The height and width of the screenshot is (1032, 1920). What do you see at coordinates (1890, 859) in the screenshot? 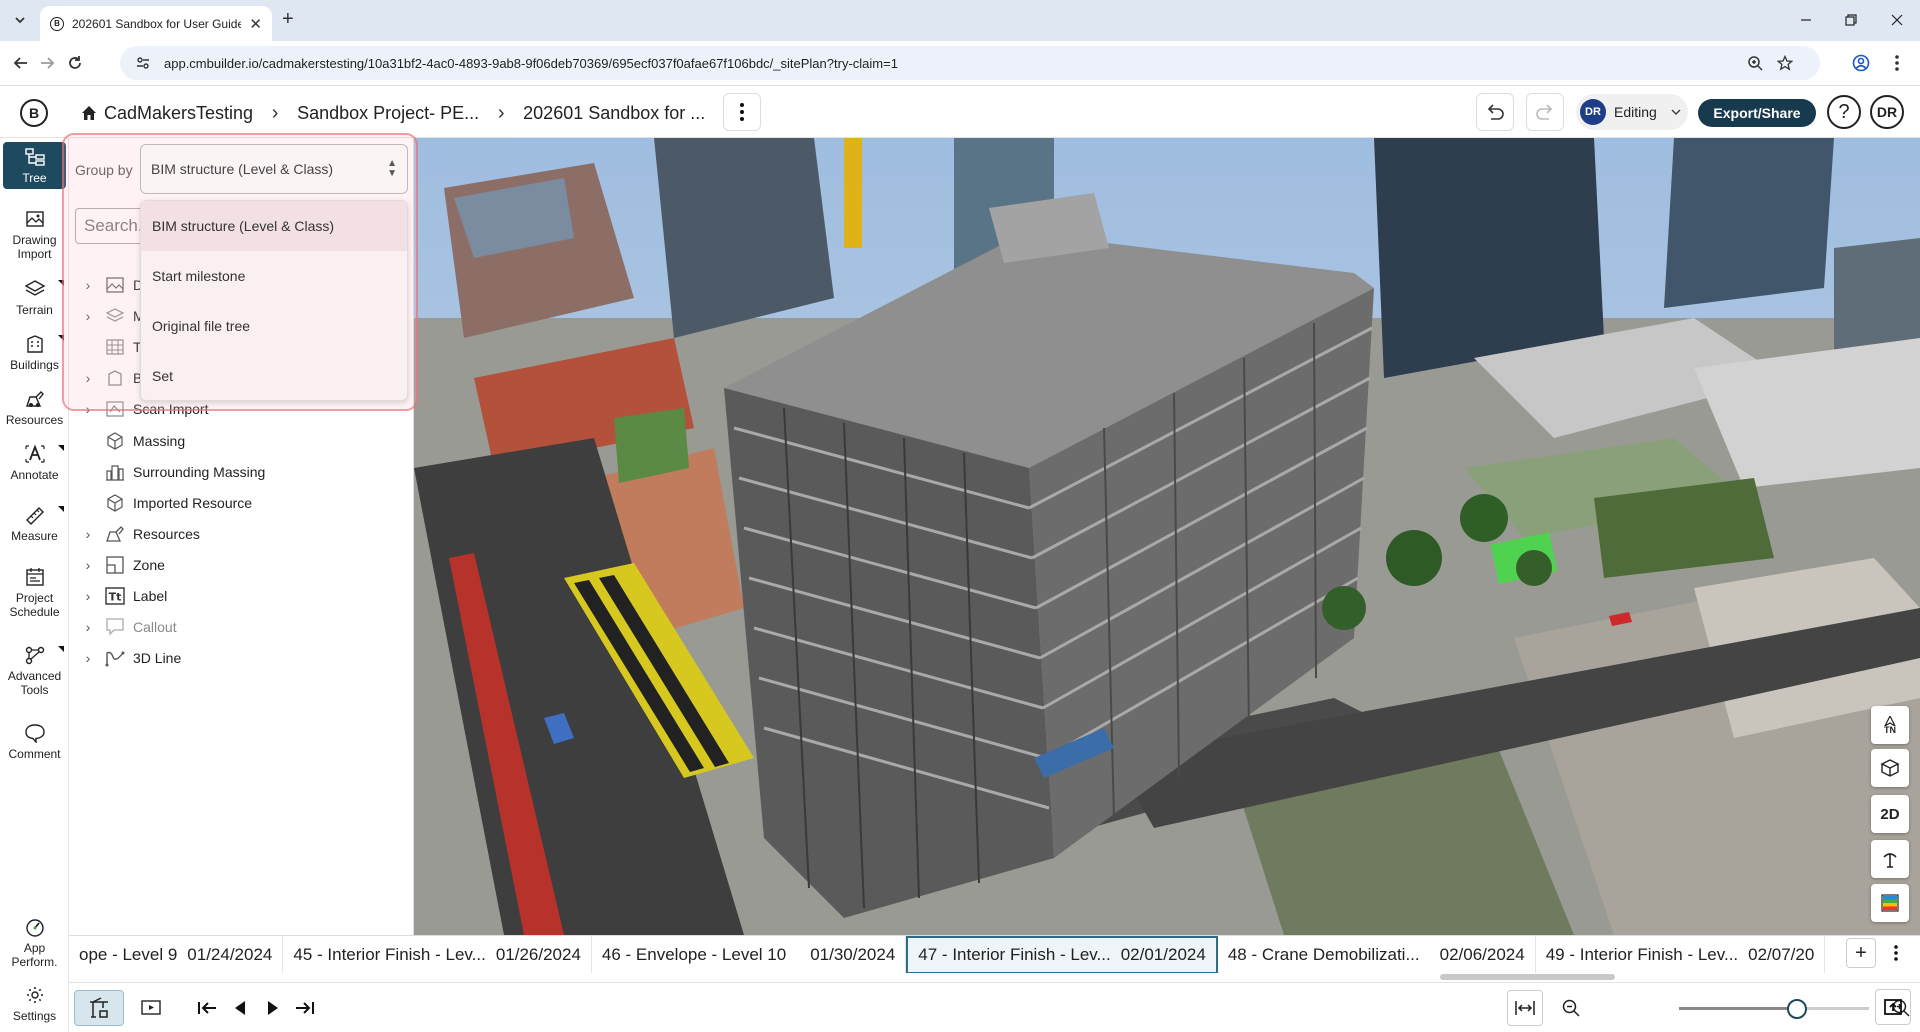
I see `sun-study-button` at bounding box center [1890, 859].